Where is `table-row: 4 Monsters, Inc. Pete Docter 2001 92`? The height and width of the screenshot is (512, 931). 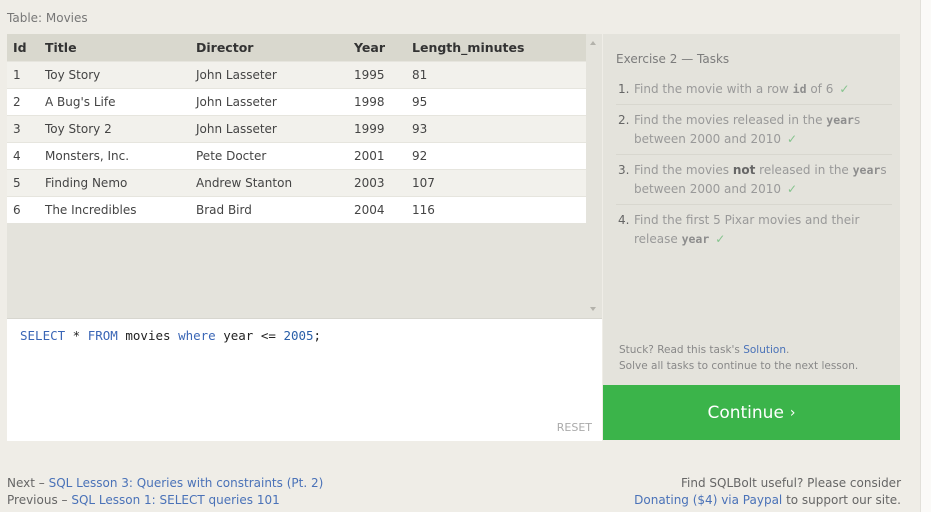 table-row: 4 Monsters, Inc. Pete Docter 2001 92 is located at coordinates (296, 156).